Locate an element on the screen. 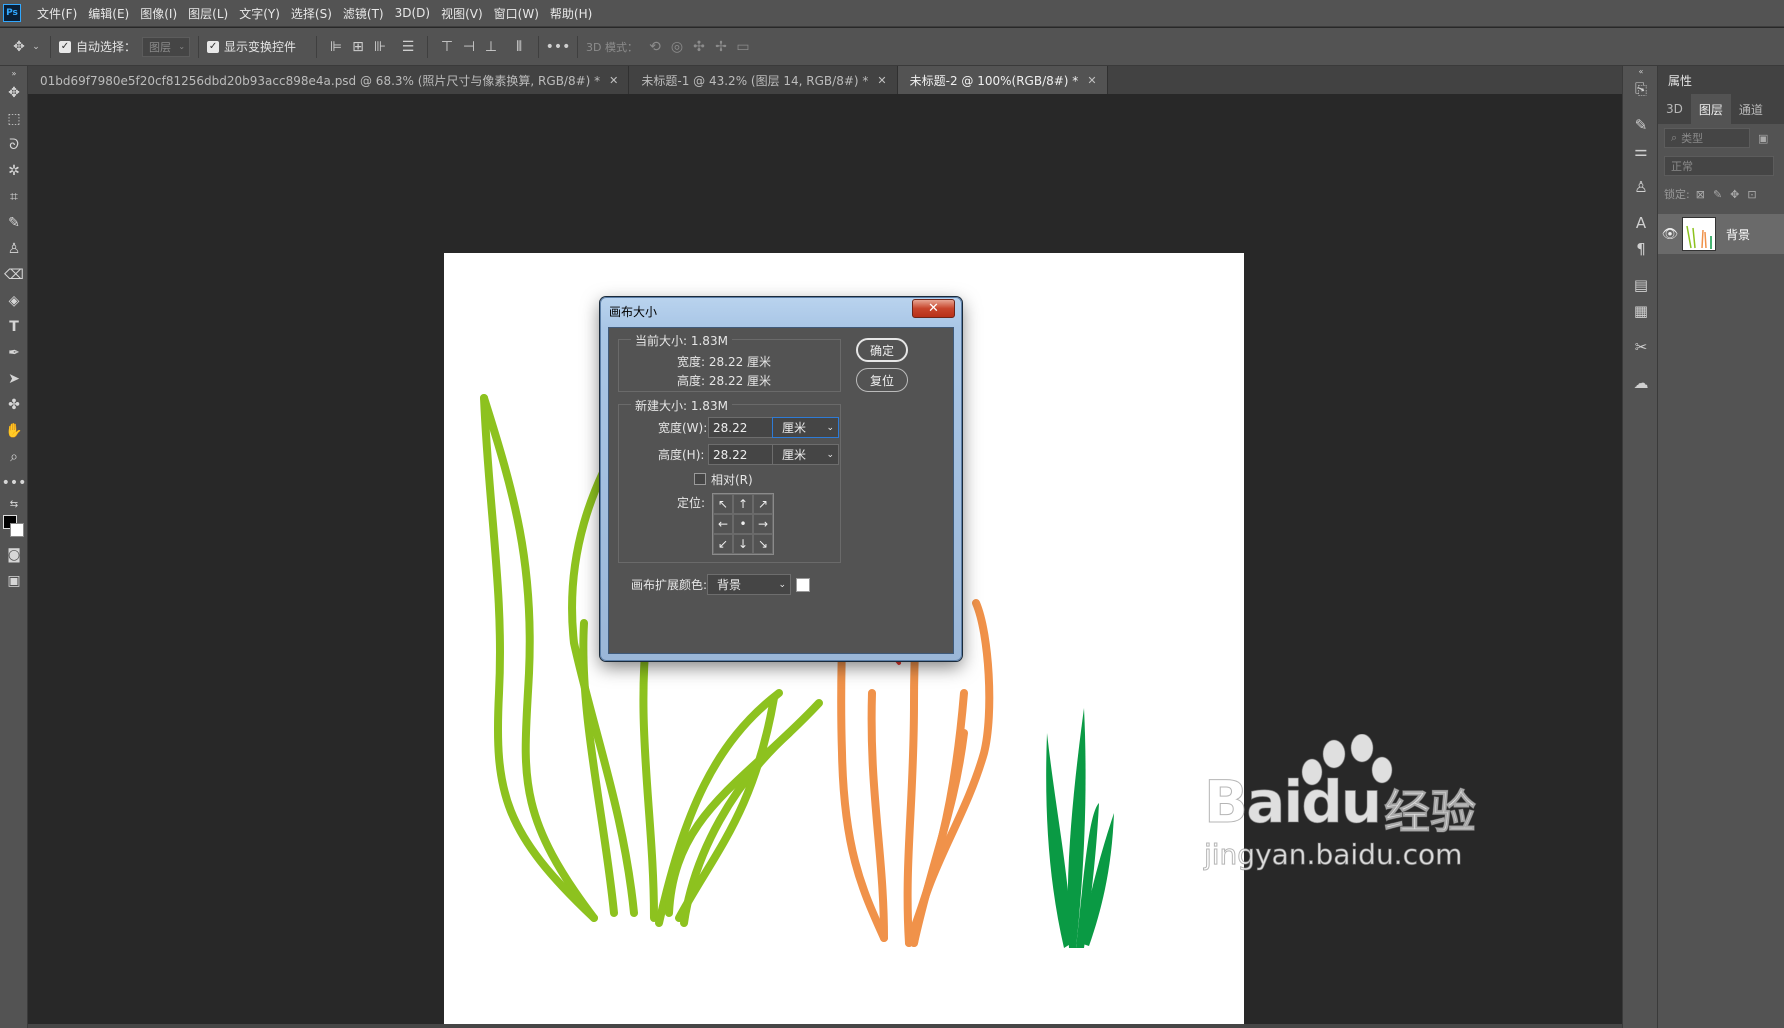 Image resolution: width=1784 pixels, height=1028 pixels. ok-button: 确定 is located at coordinates (882, 350).